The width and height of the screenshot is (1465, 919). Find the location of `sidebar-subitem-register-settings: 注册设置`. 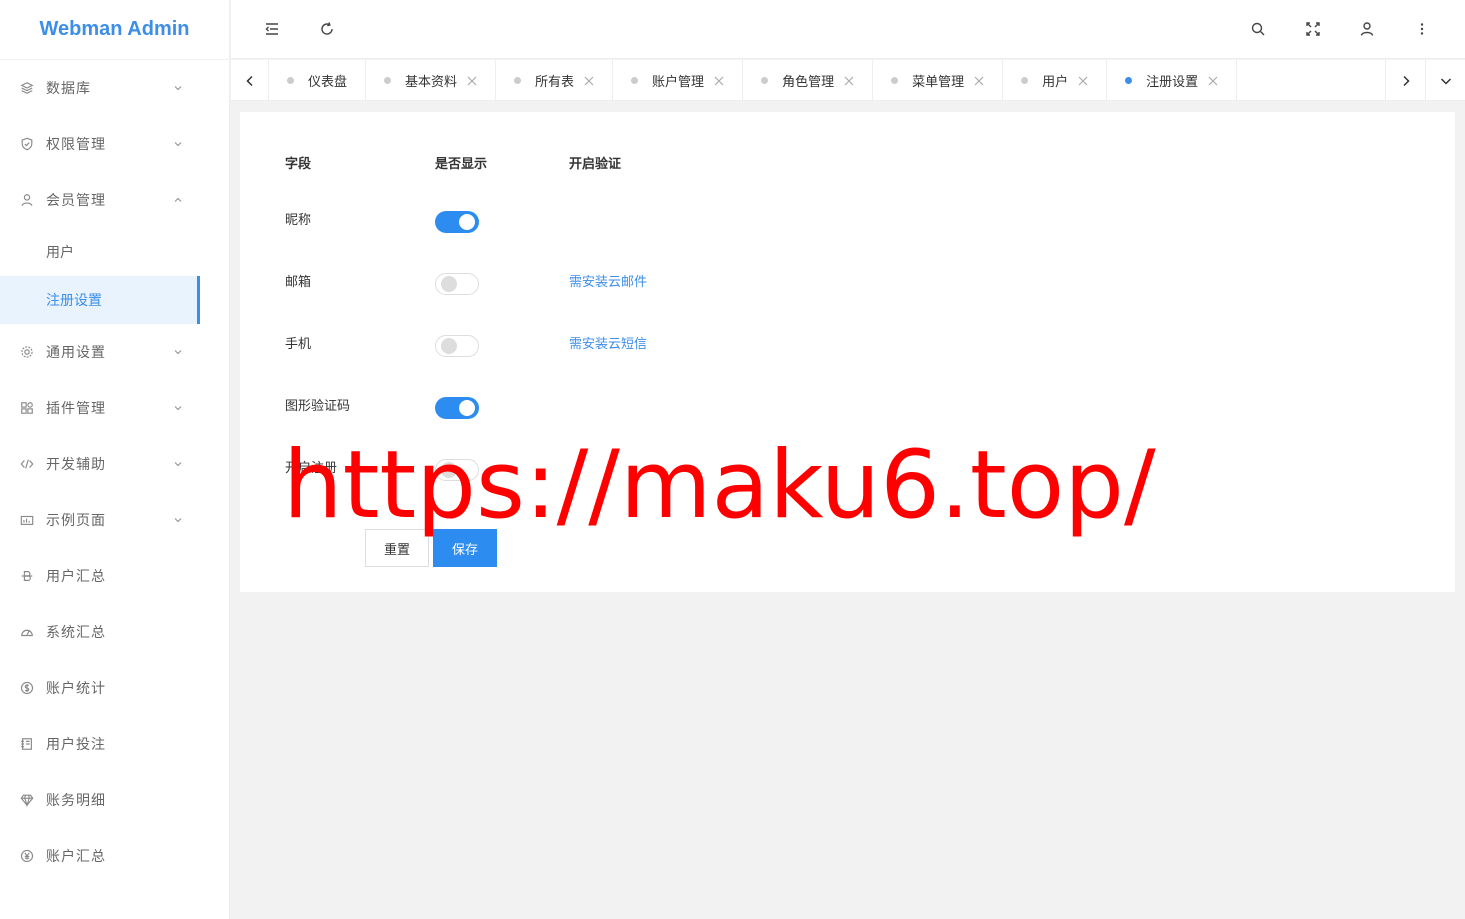

sidebar-subitem-register-settings: 注册设置 is located at coordinates (100, 300).